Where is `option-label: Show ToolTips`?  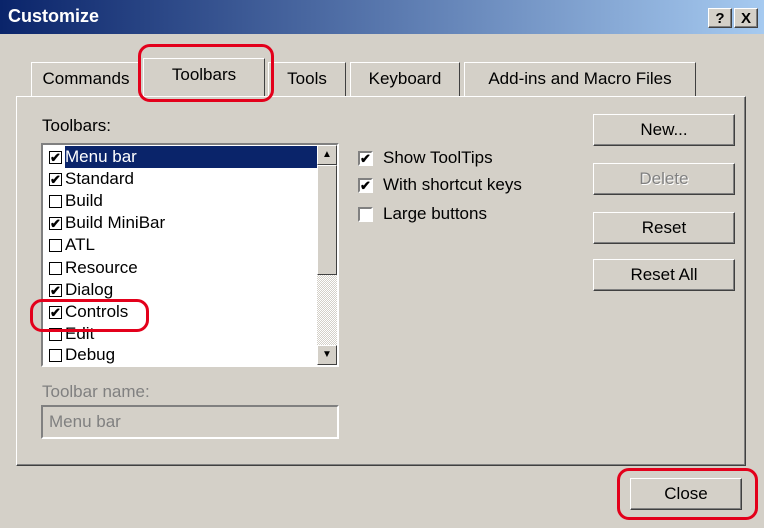
option-label: Show ToolTips is located at coordinates (438, 157).